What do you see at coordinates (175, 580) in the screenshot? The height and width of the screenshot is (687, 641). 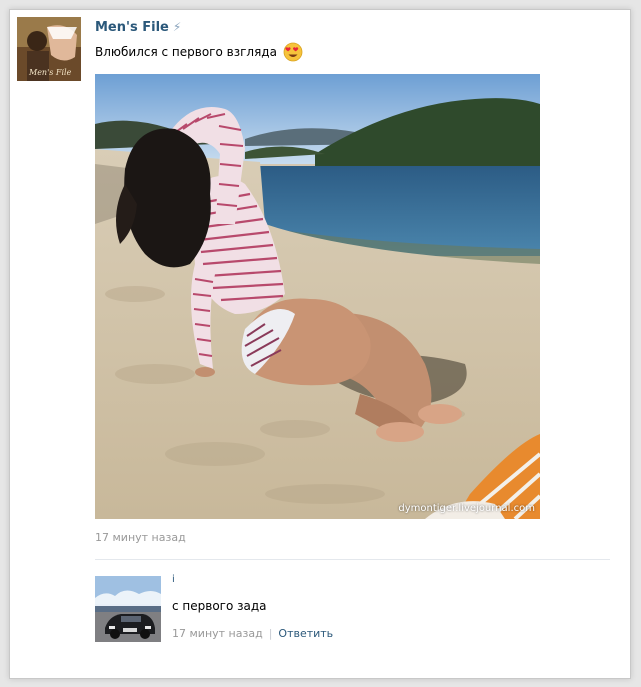 I see `commenter-name-link: i` at bounding box center [175, 580].